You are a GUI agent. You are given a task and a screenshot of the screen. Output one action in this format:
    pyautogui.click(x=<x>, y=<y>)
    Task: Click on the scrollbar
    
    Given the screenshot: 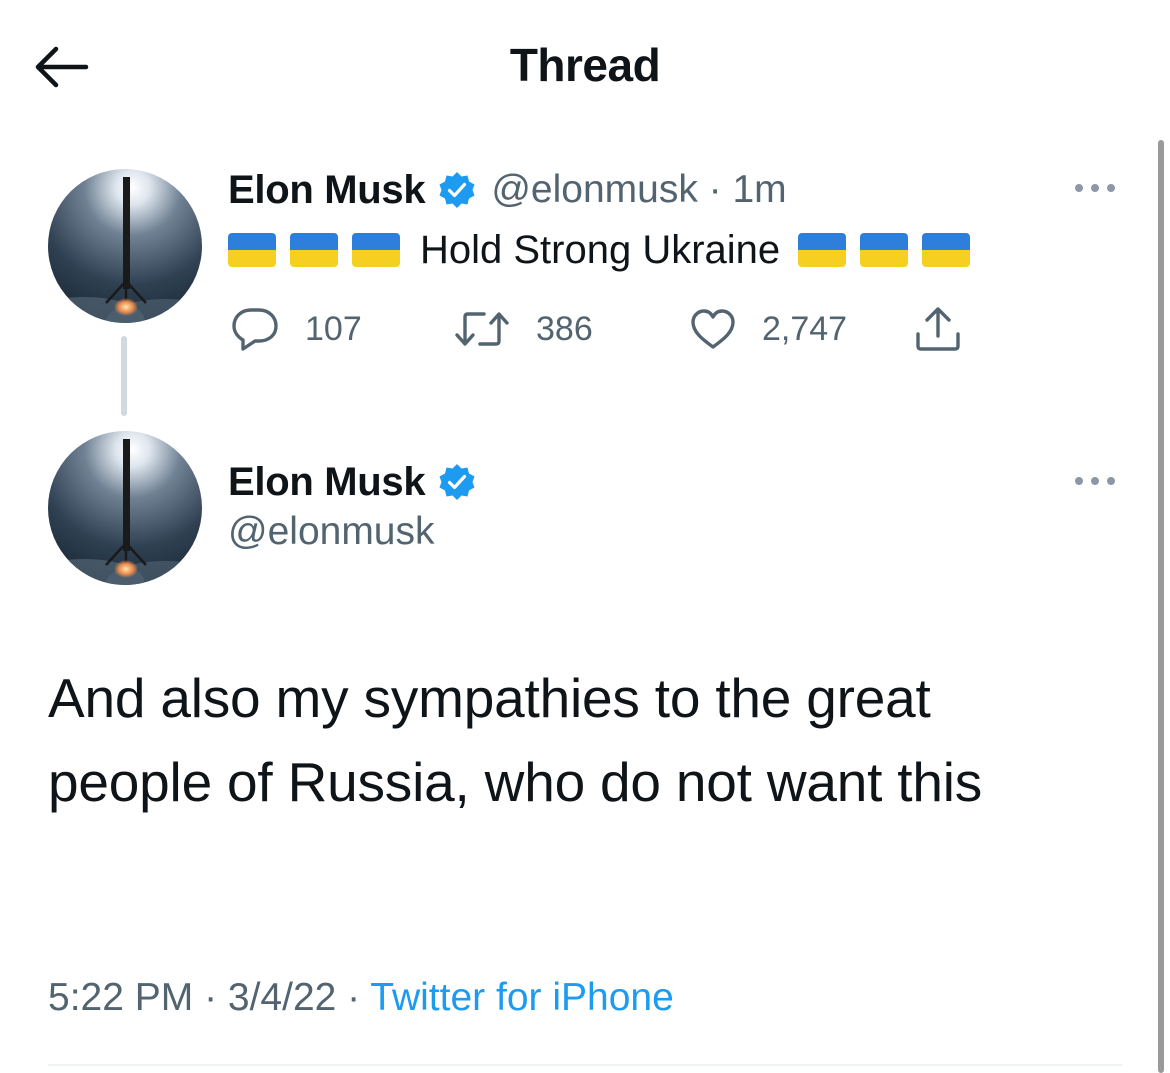 What is the action you would take?
    pyautogui.click(x=1161, y=606)
    